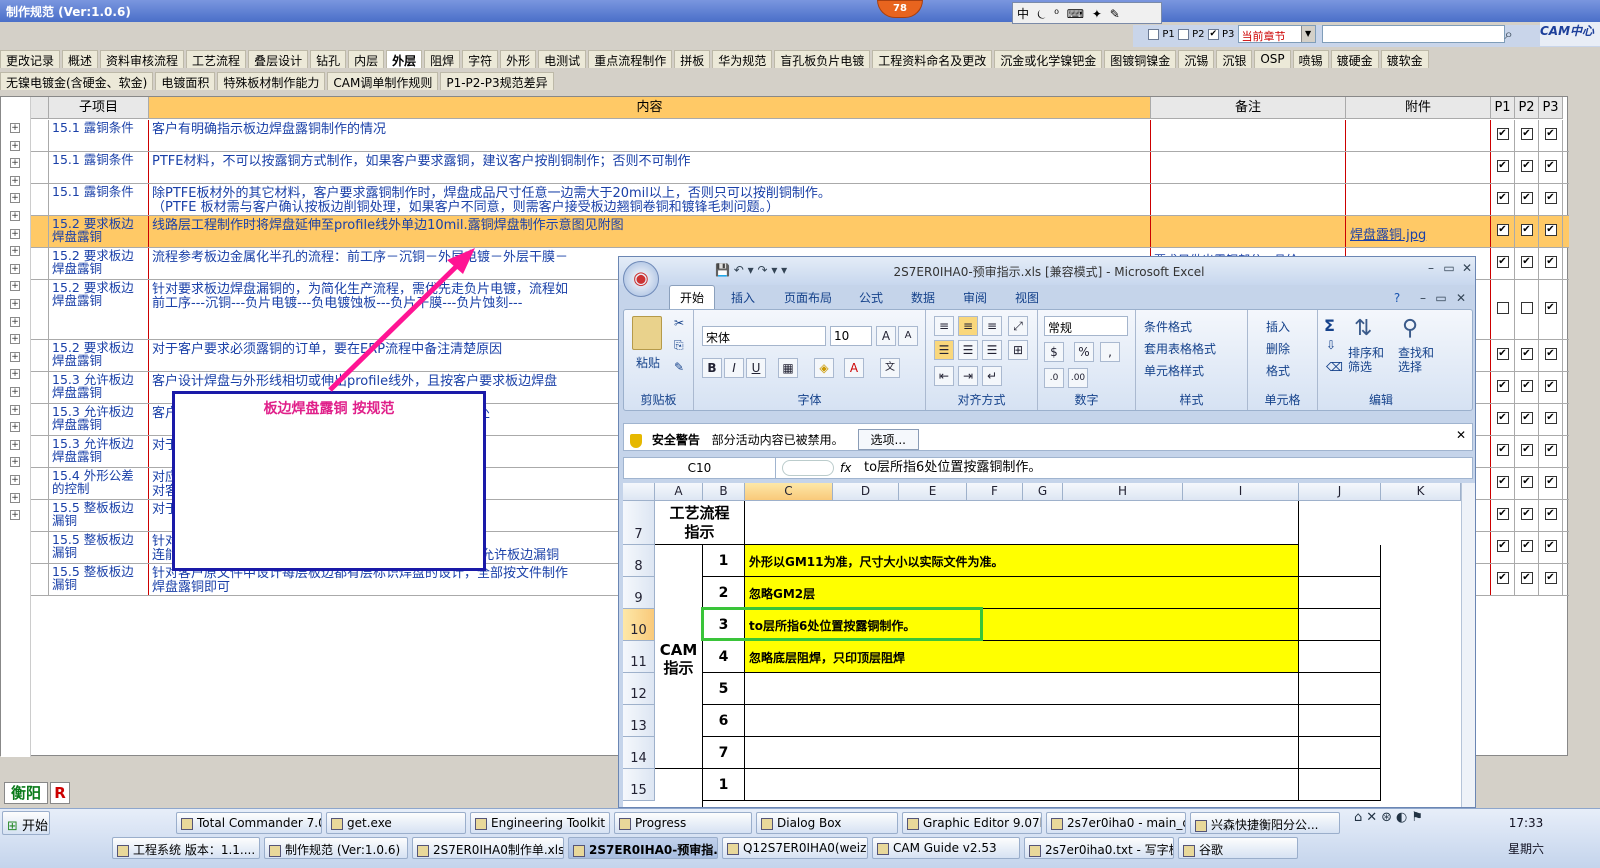  Describe the element at coordinates (99, 263) in the screenshot. I see `item-cell: 15.2 要求板边焊盘露铜` at that location.